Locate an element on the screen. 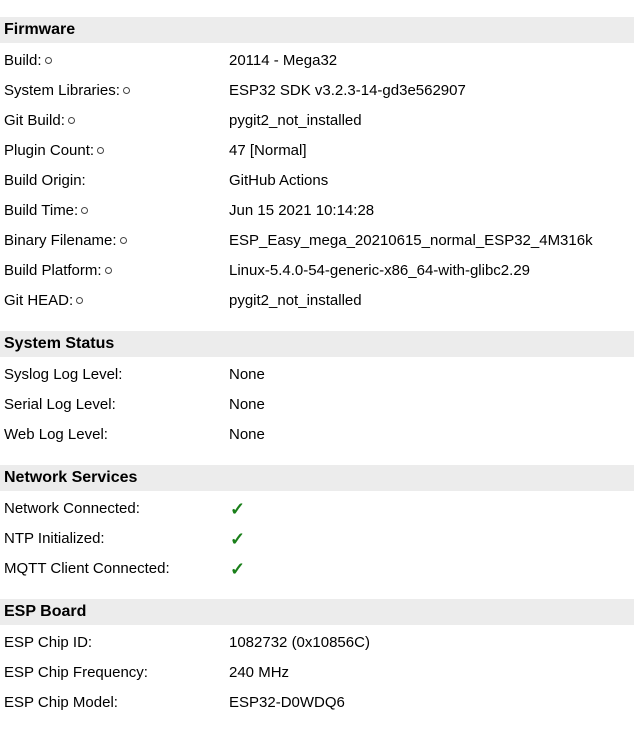 The width and height of the screenshot is (634, 754). row-label: Plugin Count: is located at coordinates (49, 150).